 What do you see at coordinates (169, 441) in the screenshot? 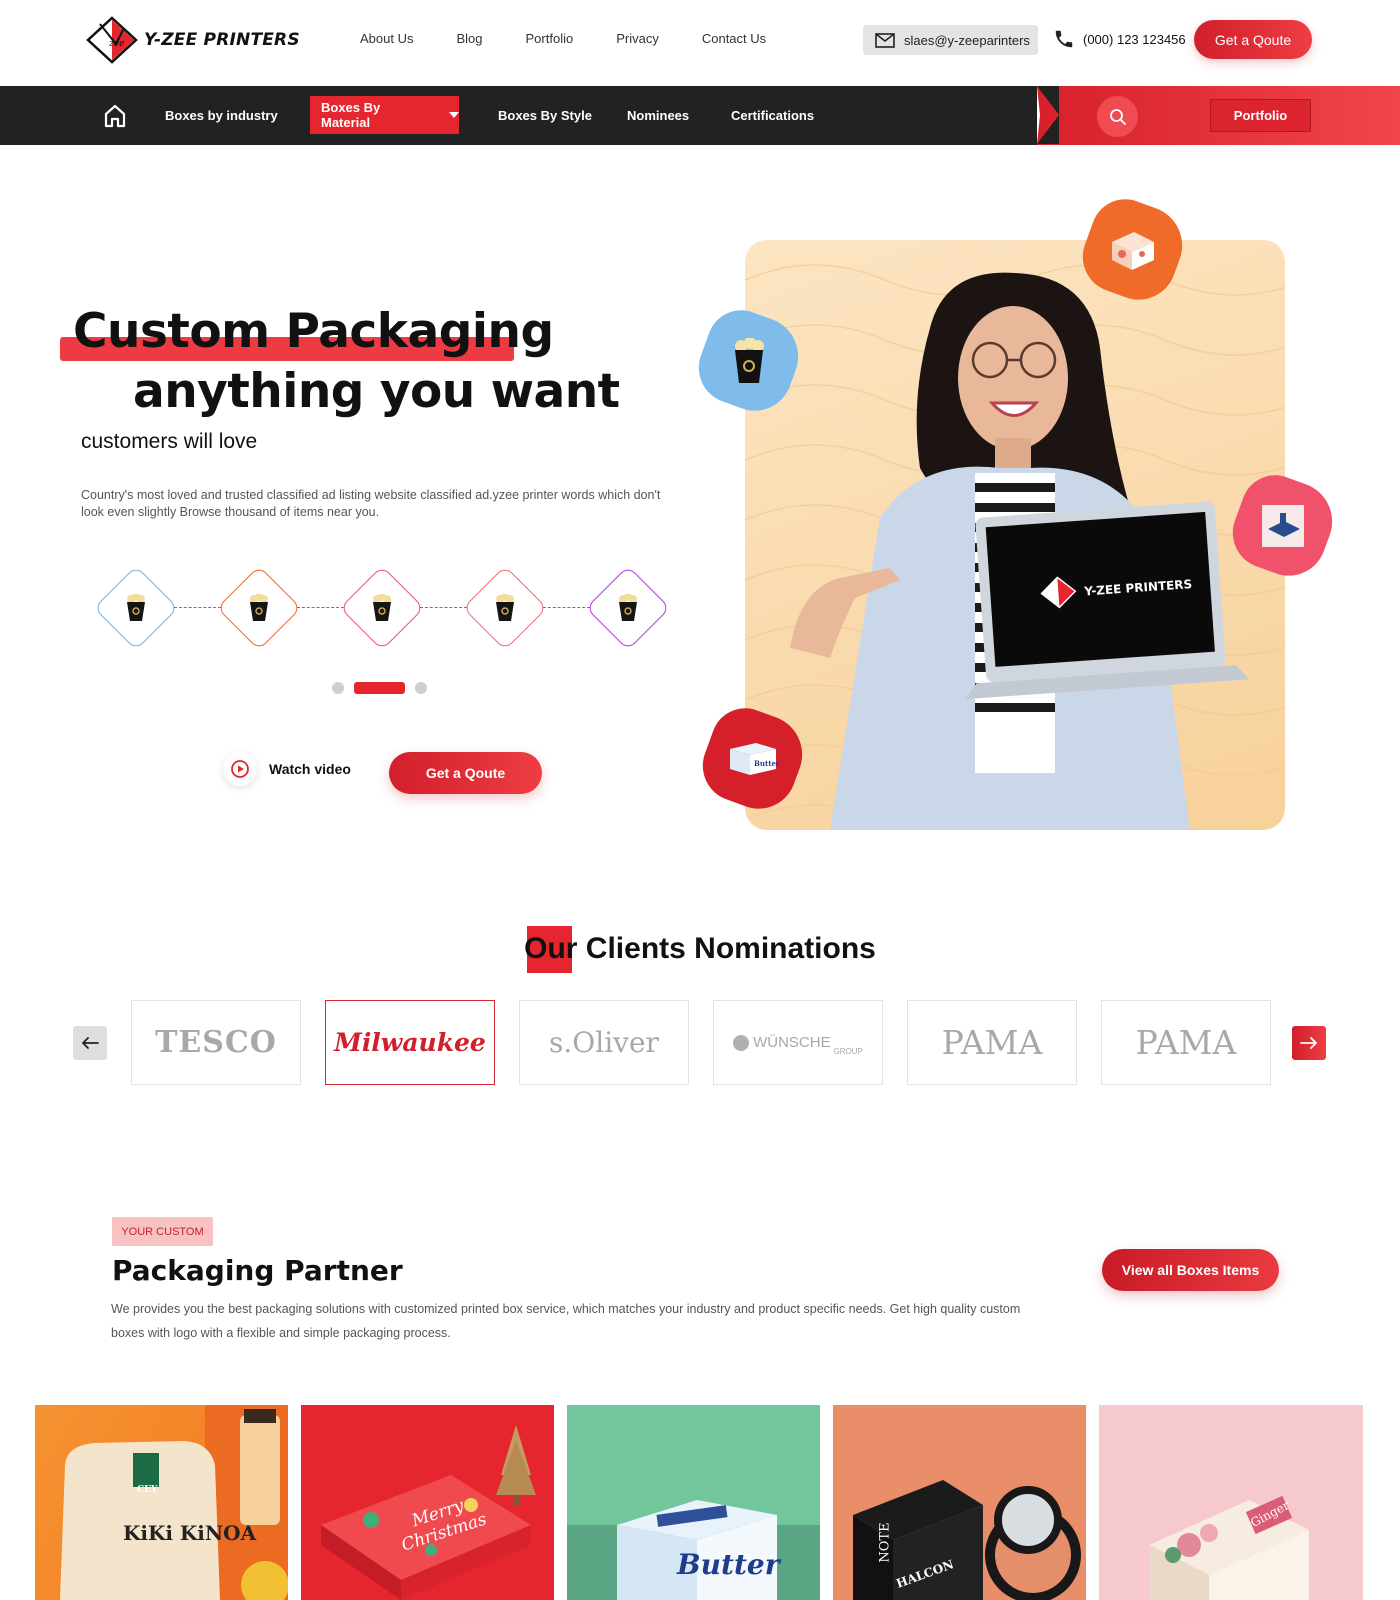
I see `hero-subtitle: customers will love` at bounding box center [169, 441].